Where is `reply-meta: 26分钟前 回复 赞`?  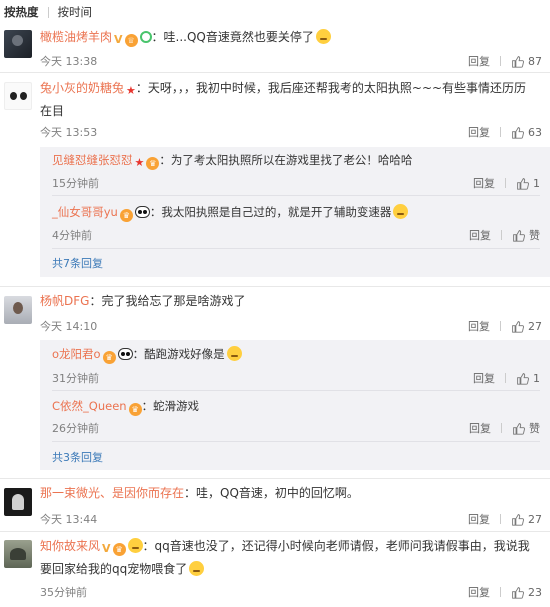
reply-meta: 26分钟前 回复 赞 is located at coordinates (296, 428).